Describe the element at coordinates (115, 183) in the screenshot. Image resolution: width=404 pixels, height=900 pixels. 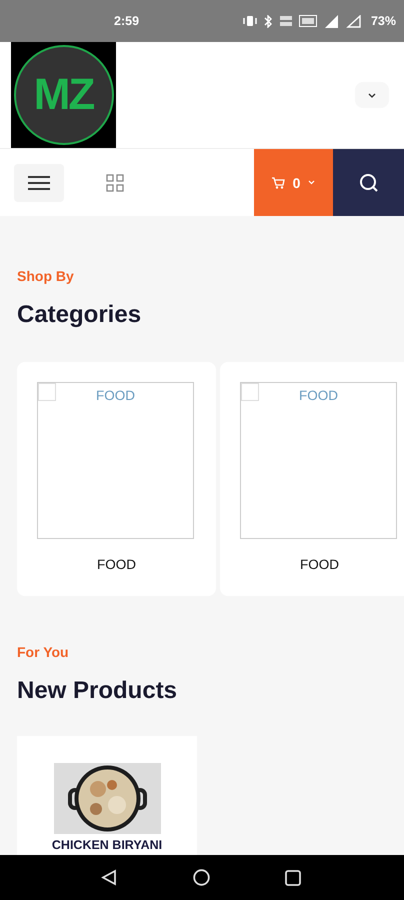
I see `grid-icon` at that location.